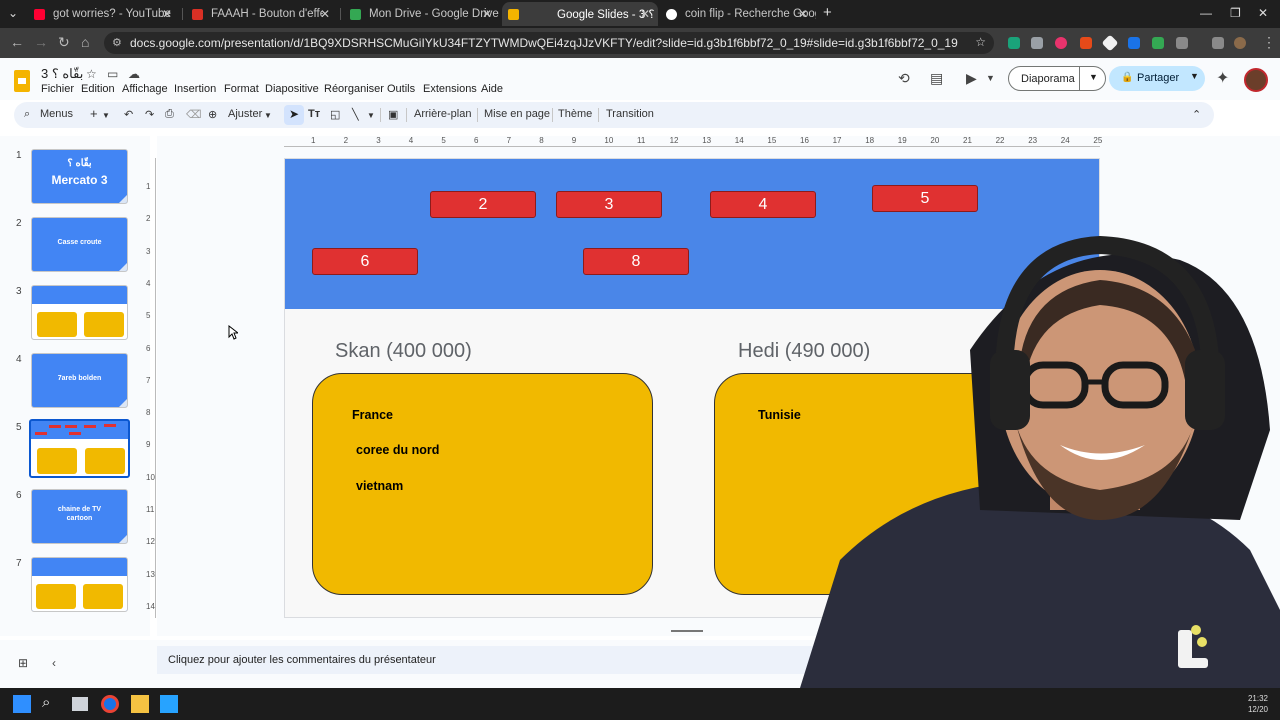 This screenshot has height=720, width=1280. I want to click on new-tab-icon: +, so click(827, 12).